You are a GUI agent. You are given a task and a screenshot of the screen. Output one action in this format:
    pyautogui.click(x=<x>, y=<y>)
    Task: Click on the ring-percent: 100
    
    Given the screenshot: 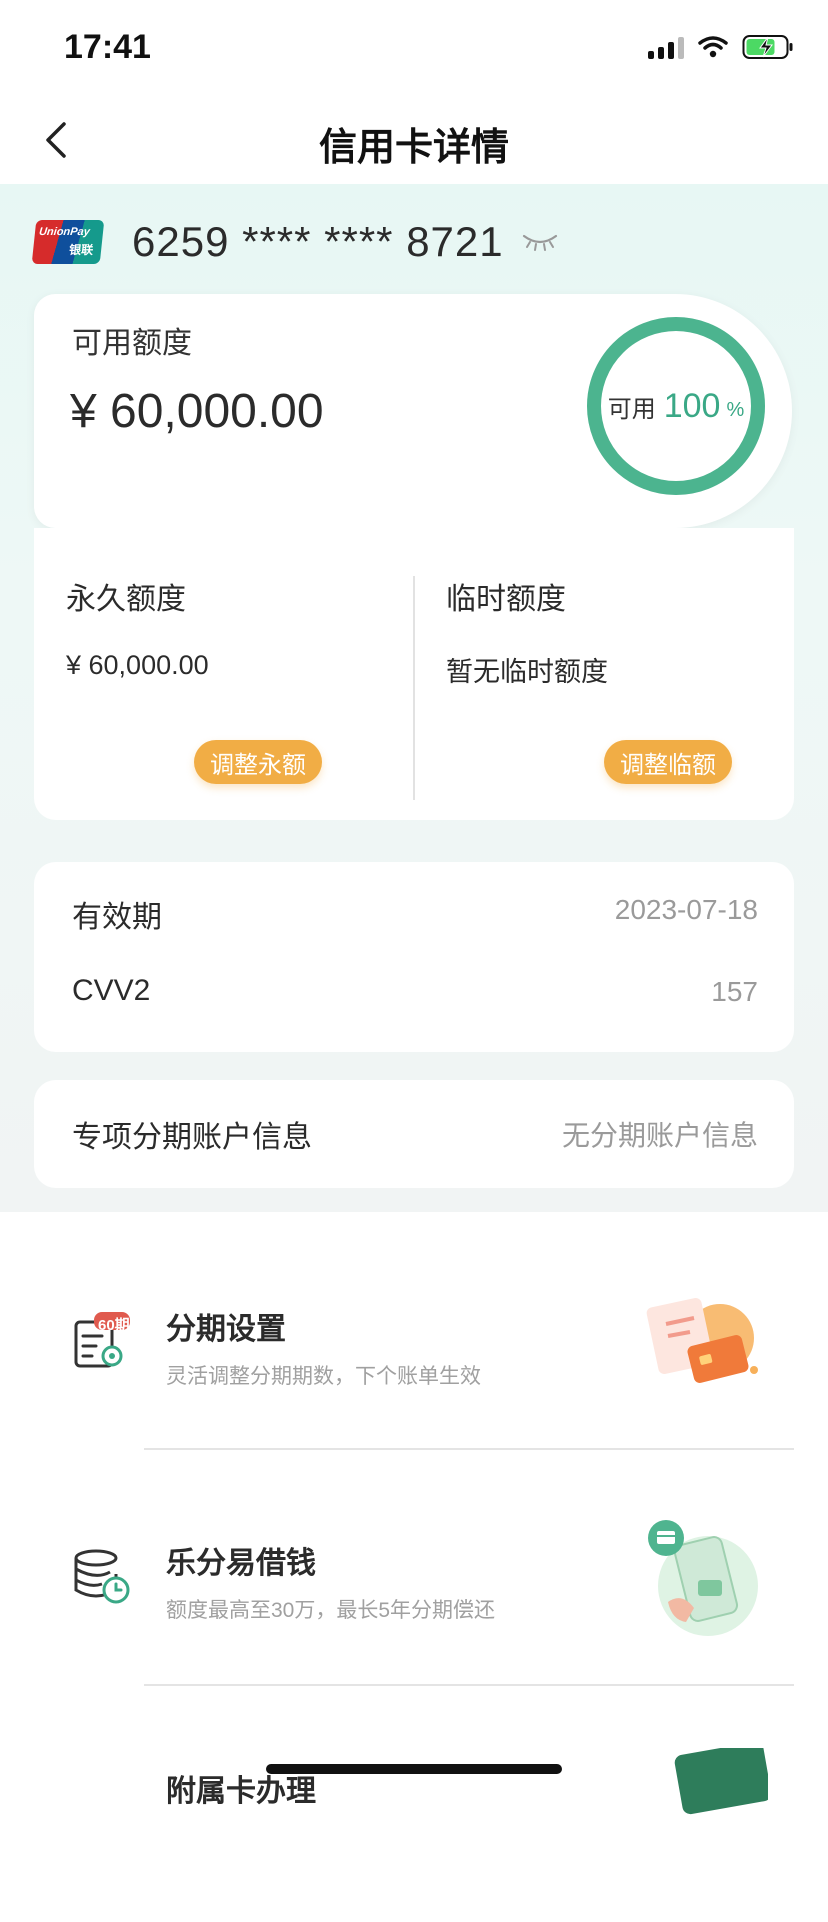 What is the action you would take?
    pyautogui.click(x=692, y=405)
    